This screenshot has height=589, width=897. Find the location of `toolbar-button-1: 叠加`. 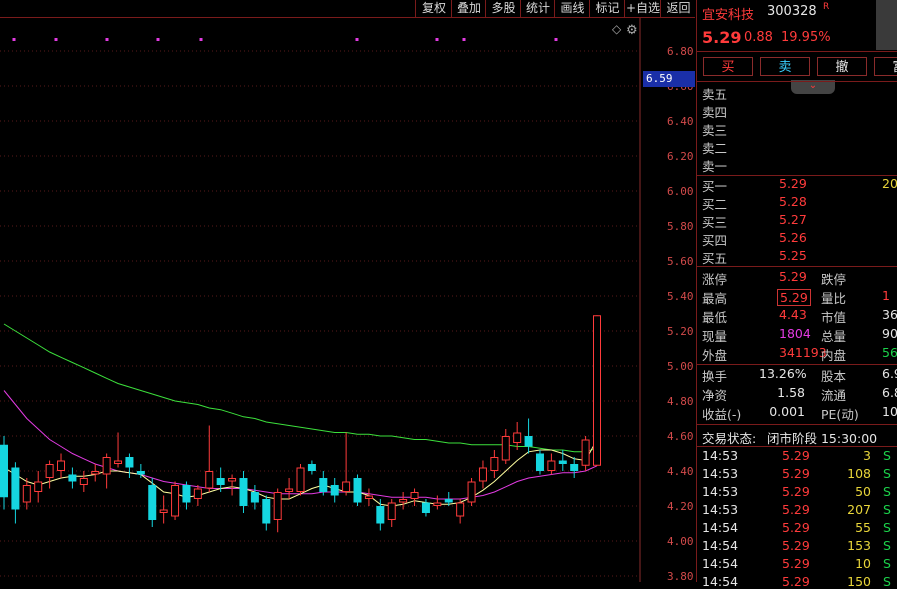

toolbar-button-1: 叠加 is located at coordinates (468, 8).